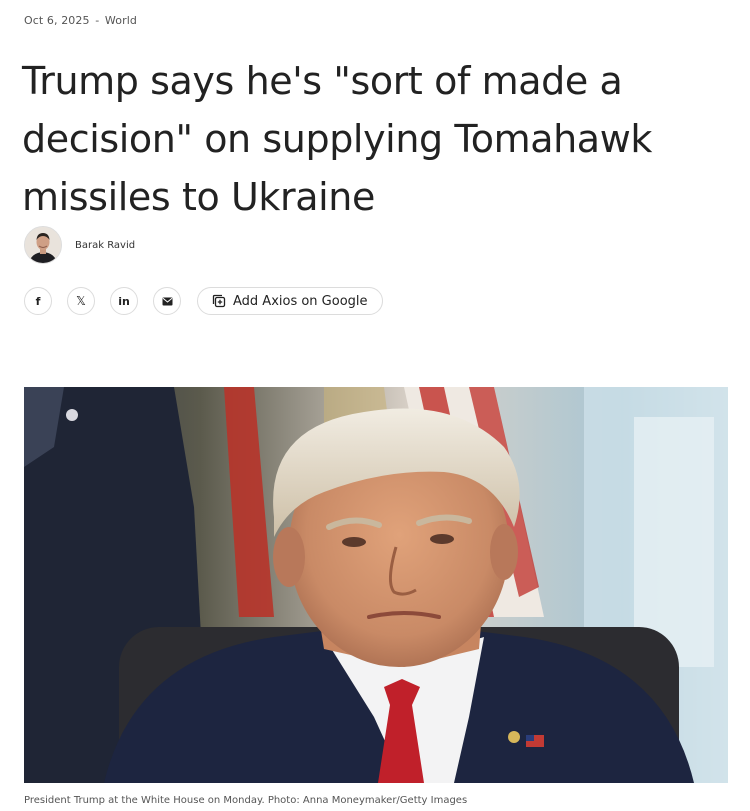  I want to click on facebook-icon: f, so click(38, 301).